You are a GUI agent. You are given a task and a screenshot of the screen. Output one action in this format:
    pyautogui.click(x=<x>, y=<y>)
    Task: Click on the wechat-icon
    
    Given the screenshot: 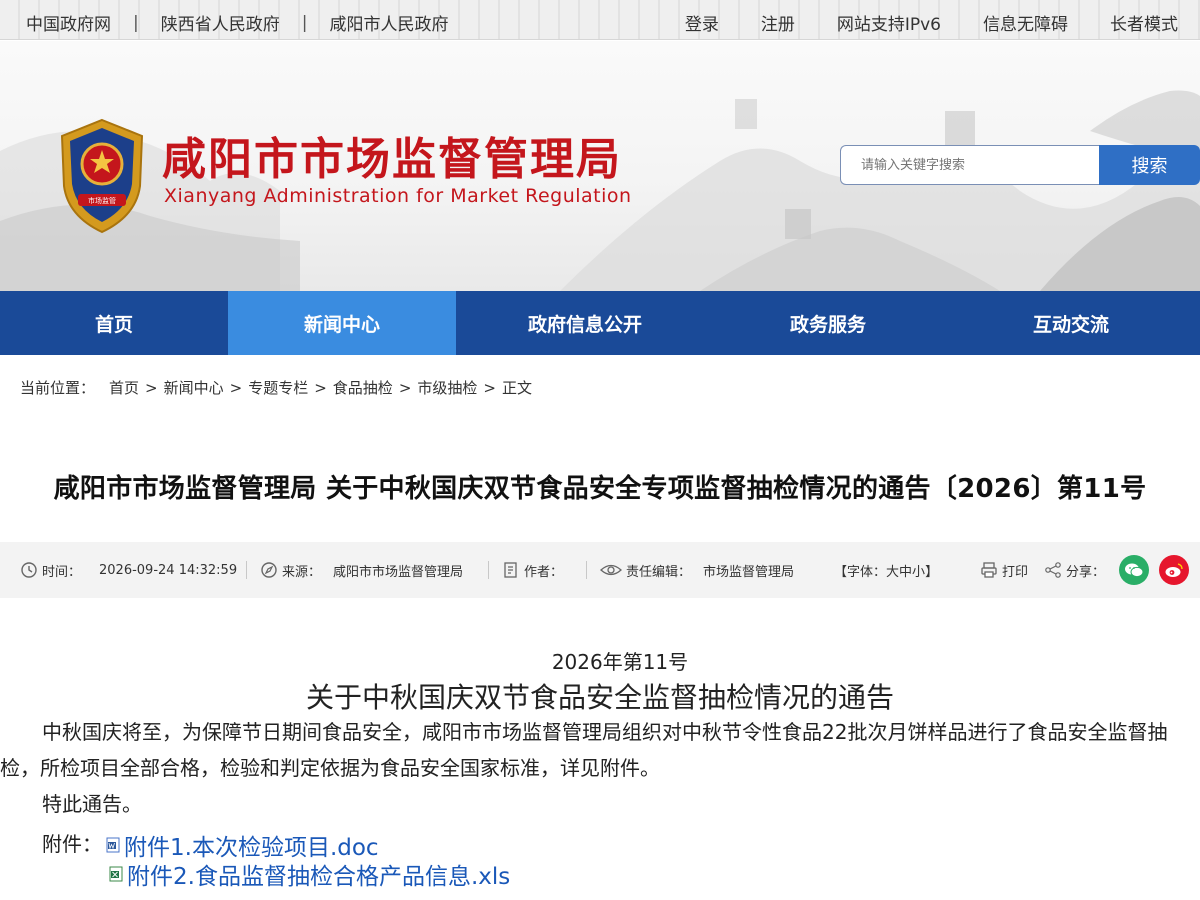 What is the action you would take?
    pyautogui.click(x=1134, y=570)
    